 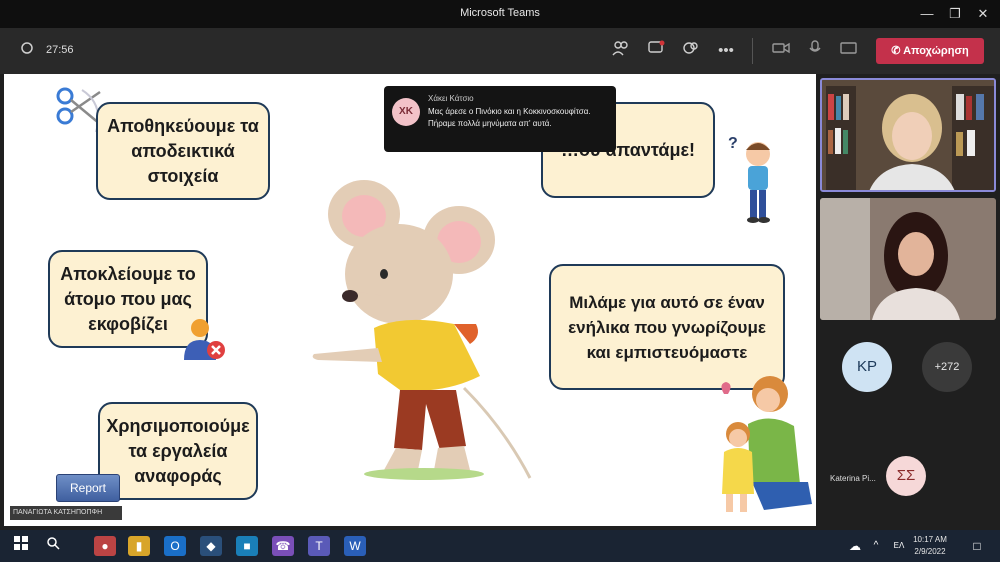 I want to click on teams-icon: T, so click(x=319, y=546).